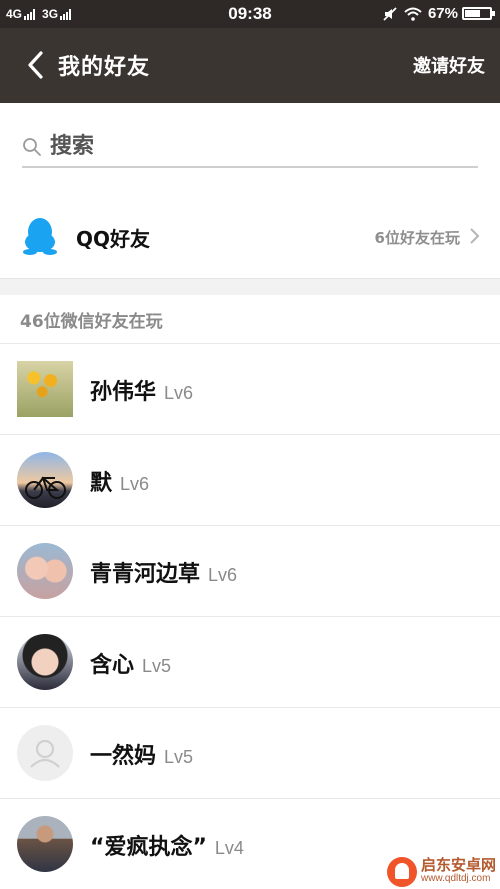  Describe the element at coordinates (390, 13) in the screenshot. I see `mute-icon` at that location.